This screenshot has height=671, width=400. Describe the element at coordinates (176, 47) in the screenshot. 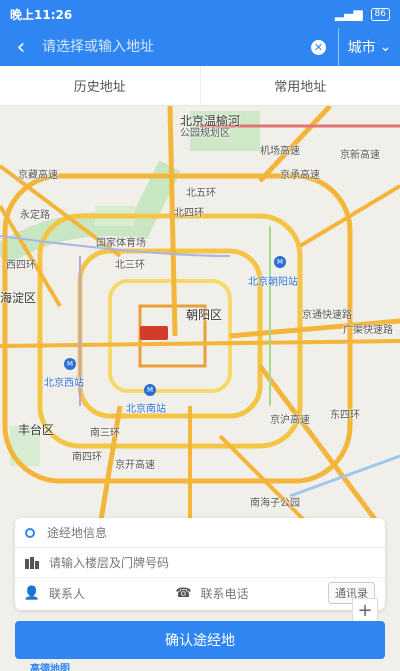

I see `address-search-input` at that location.